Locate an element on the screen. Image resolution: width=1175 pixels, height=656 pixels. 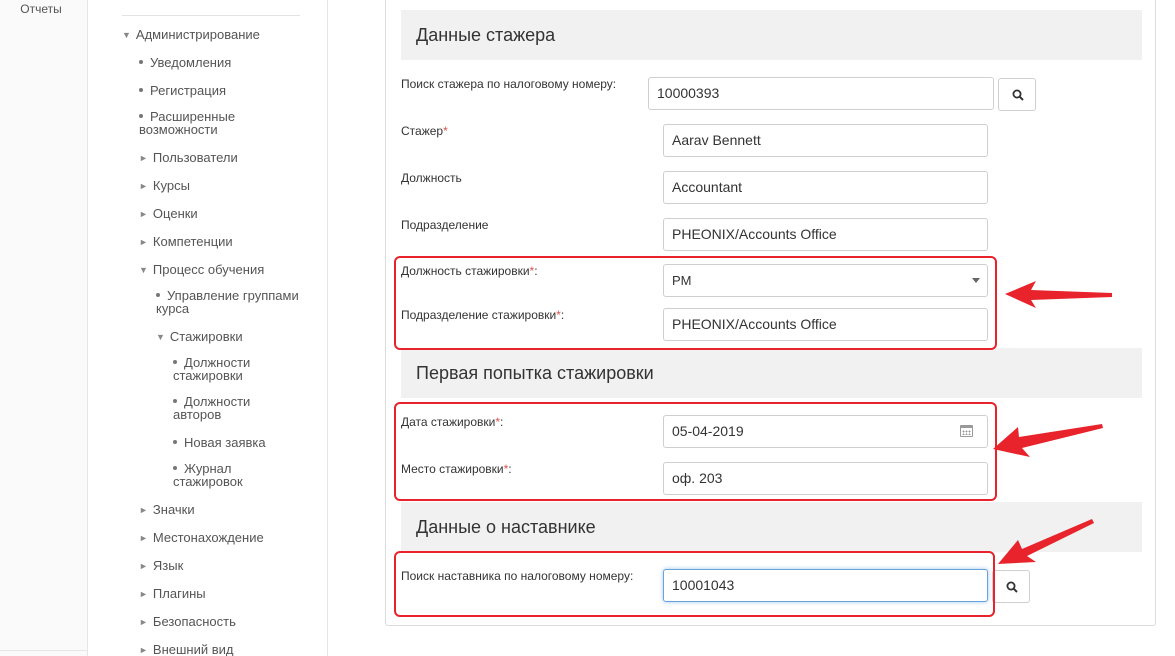
arrow-icon is located at coordinates (1052, 422).